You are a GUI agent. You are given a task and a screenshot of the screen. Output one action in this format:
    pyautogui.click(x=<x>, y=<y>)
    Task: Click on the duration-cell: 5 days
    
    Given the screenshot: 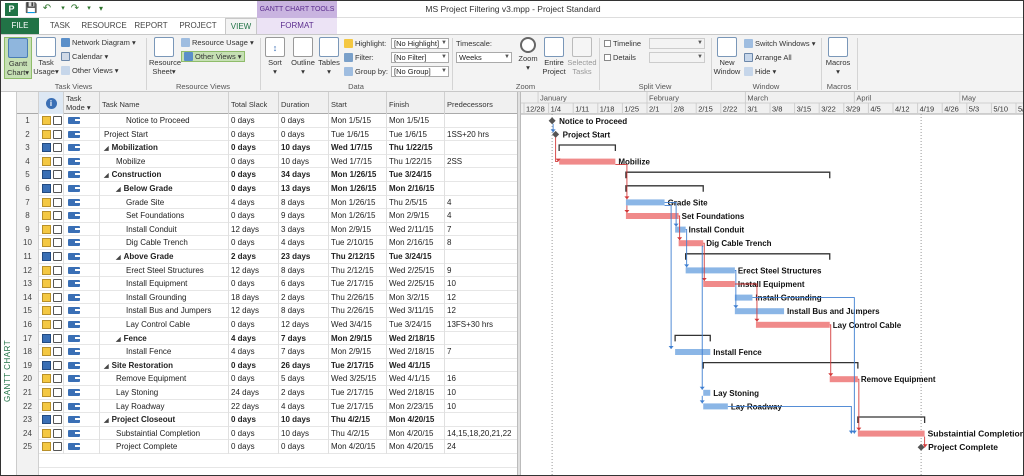 What is the action you would take?
    pyautogui.click(x=304, y=379)
    